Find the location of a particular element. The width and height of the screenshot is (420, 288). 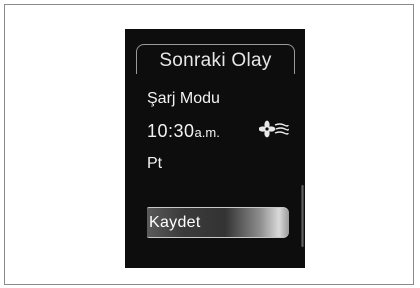

scrollbar is located at coordinates (302, 216).